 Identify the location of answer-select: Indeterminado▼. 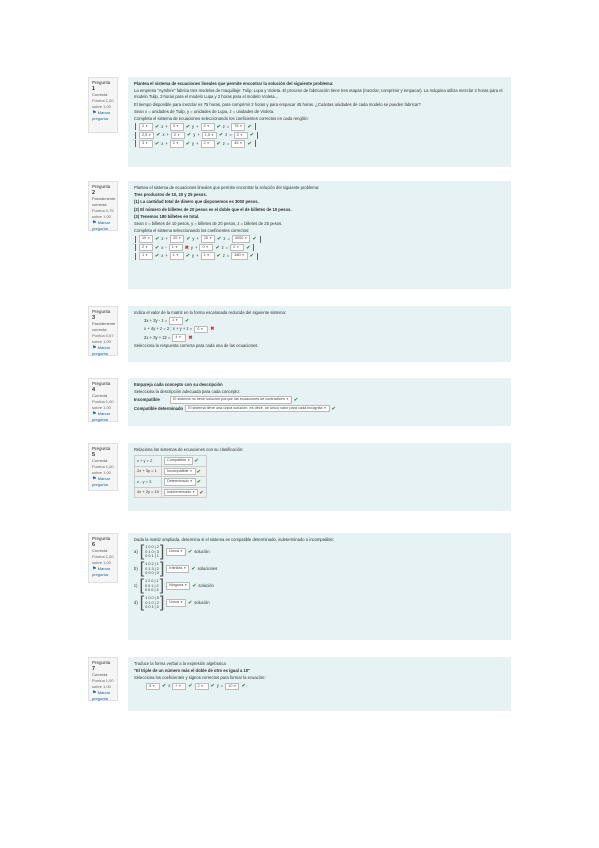
(181, 492).